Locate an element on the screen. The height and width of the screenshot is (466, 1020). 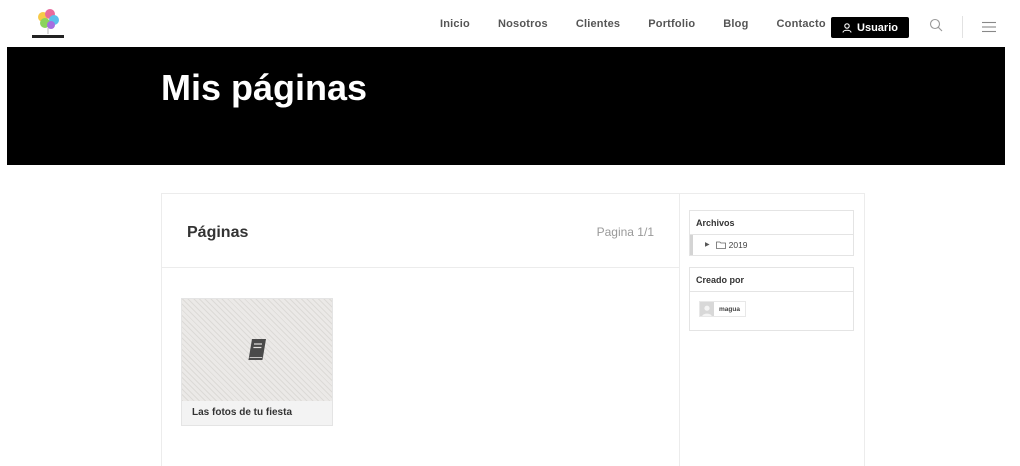
book-icon is located at coordinates (257, 349).